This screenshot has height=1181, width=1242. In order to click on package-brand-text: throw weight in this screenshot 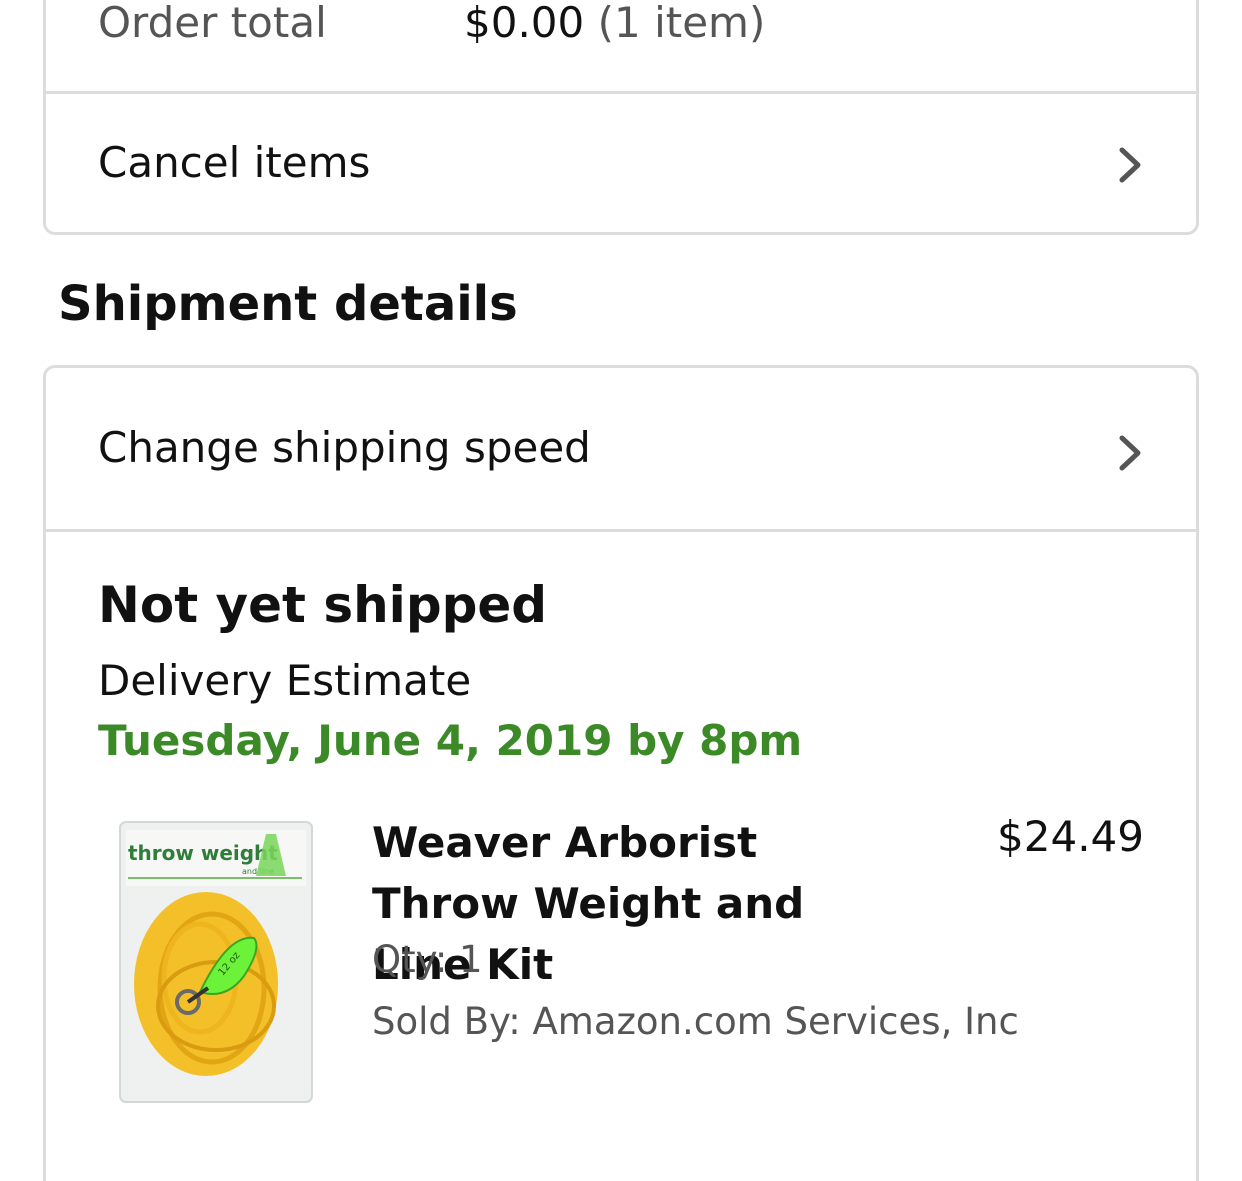, I will do `click(203, 853)`.